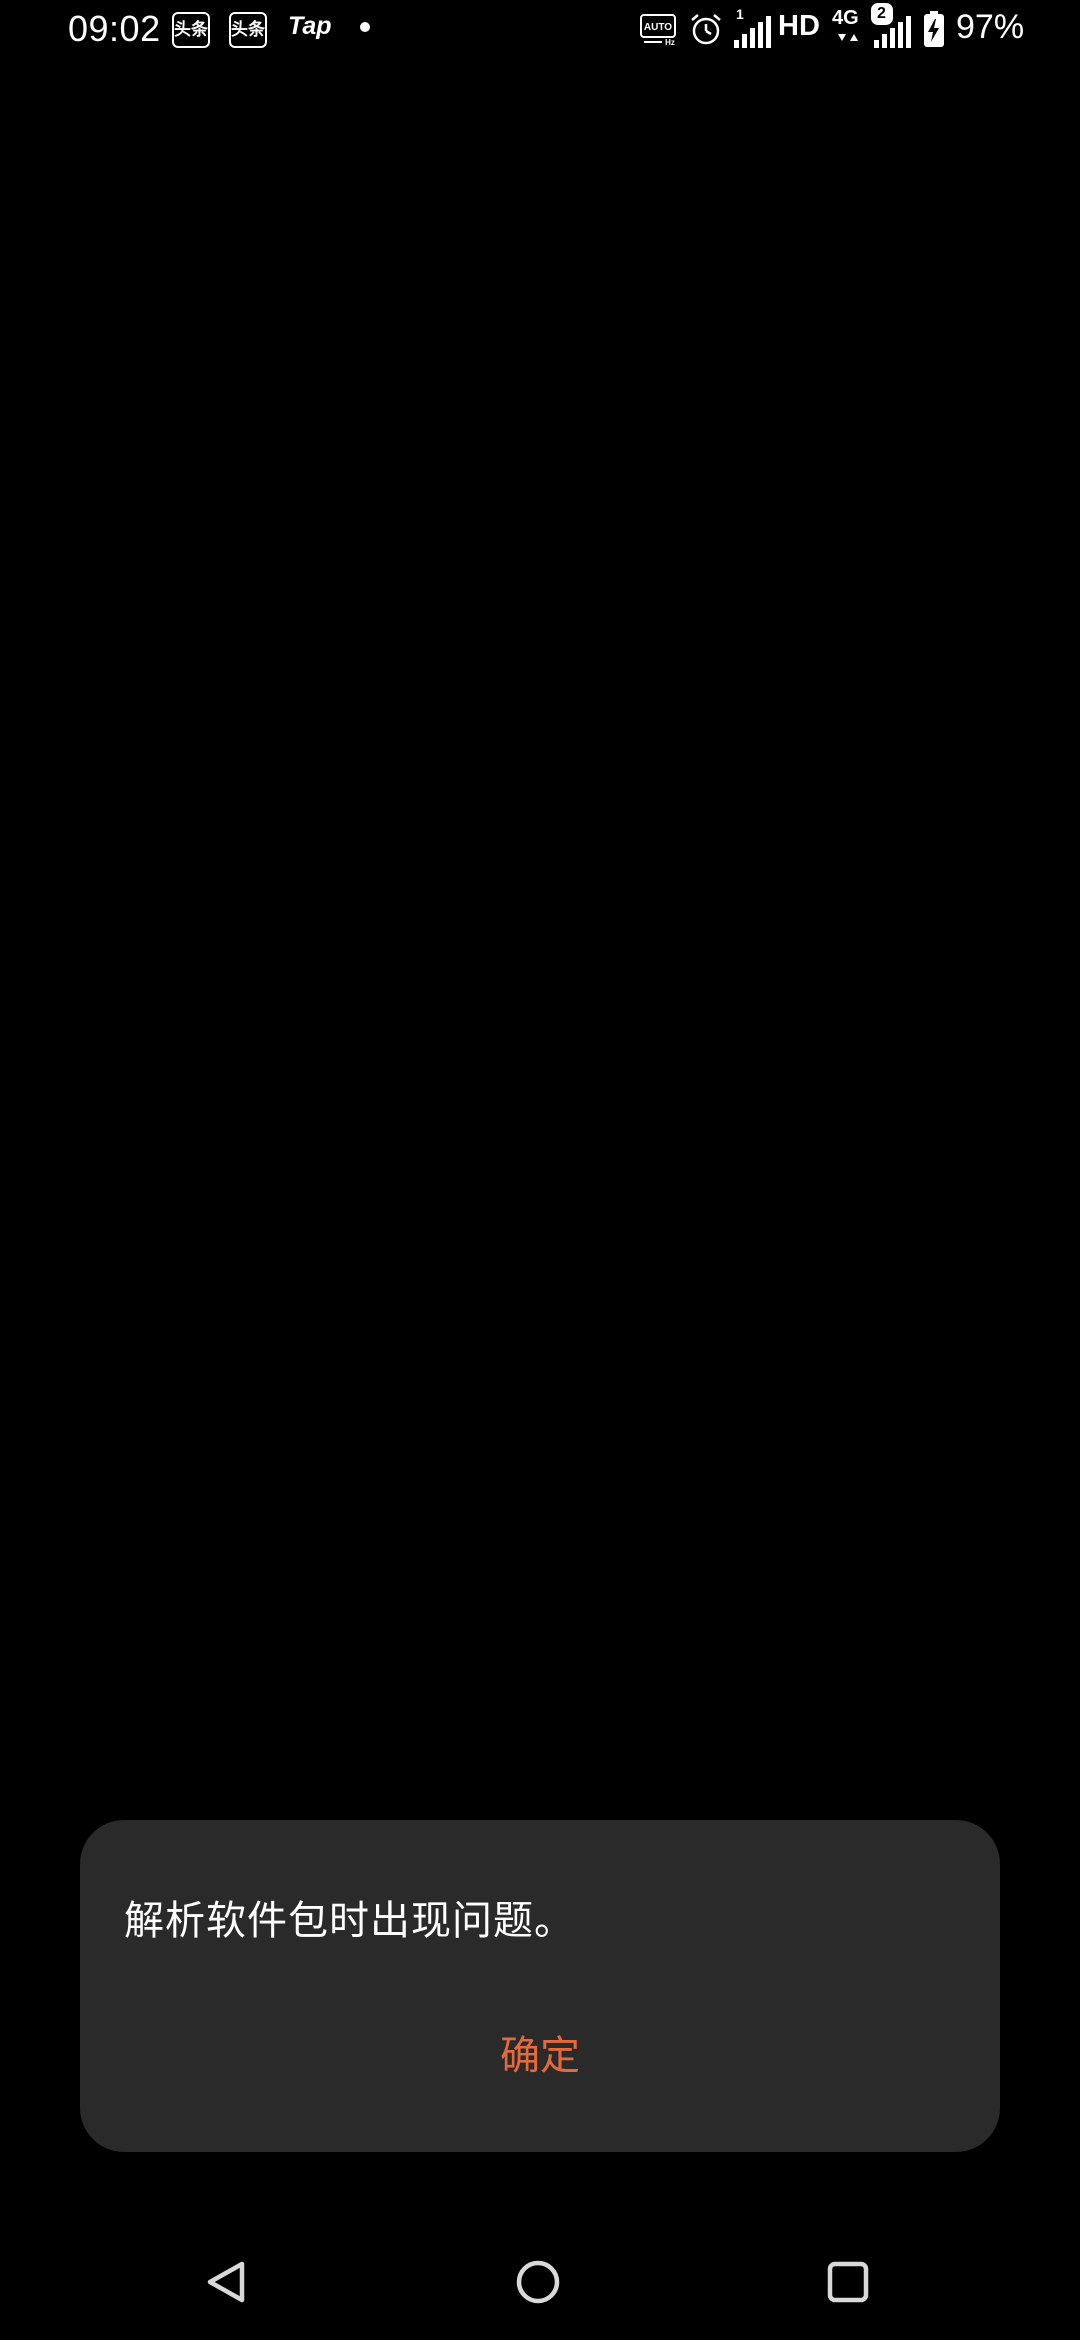  What do you see at coordinates (670, 42) in the screenshot?
I see `svg-text: Hz` at bounding box center [670, 42].